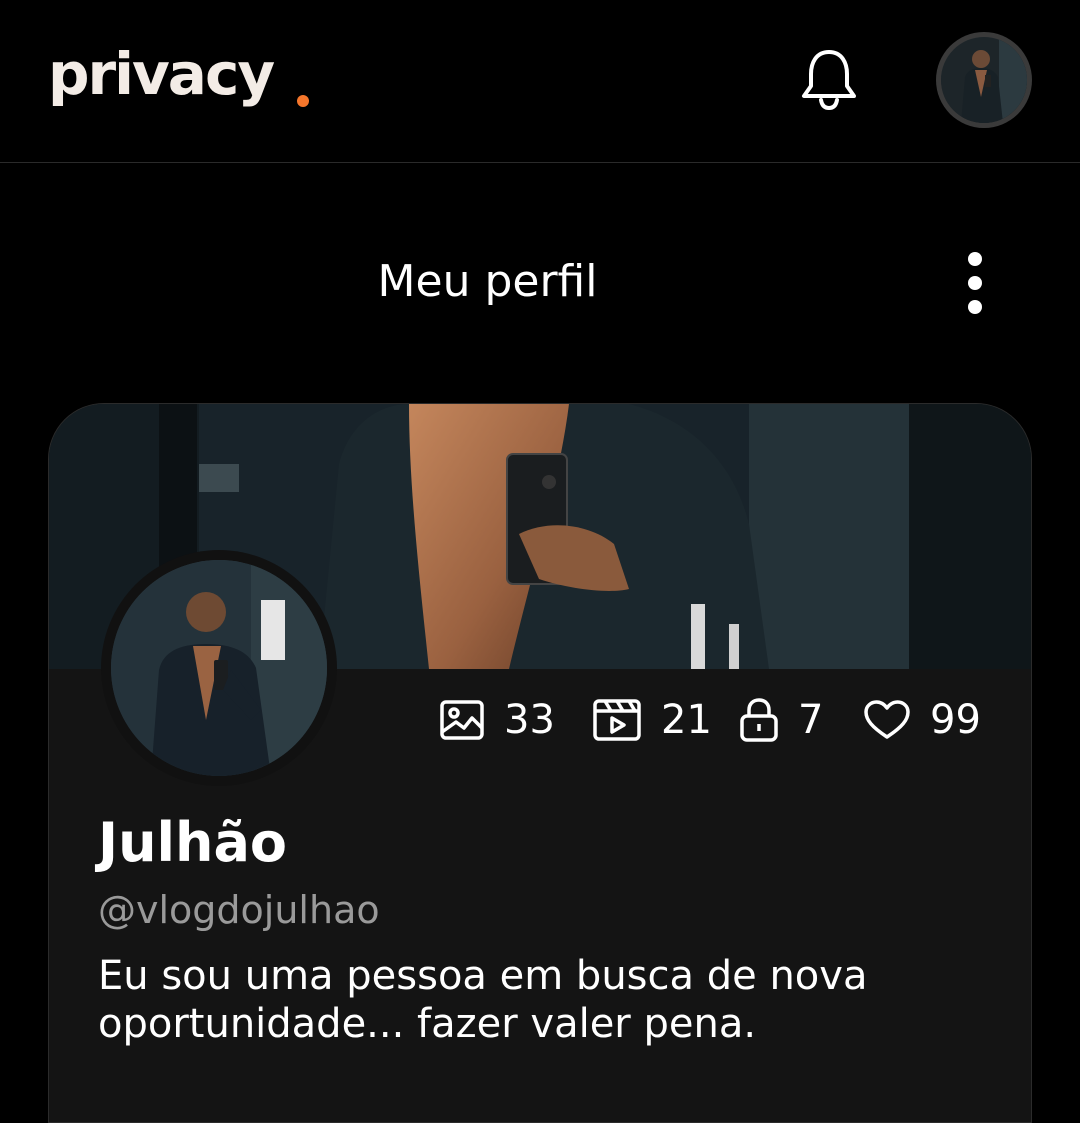  I want to click on locked-count: 7, so click(811, 720).